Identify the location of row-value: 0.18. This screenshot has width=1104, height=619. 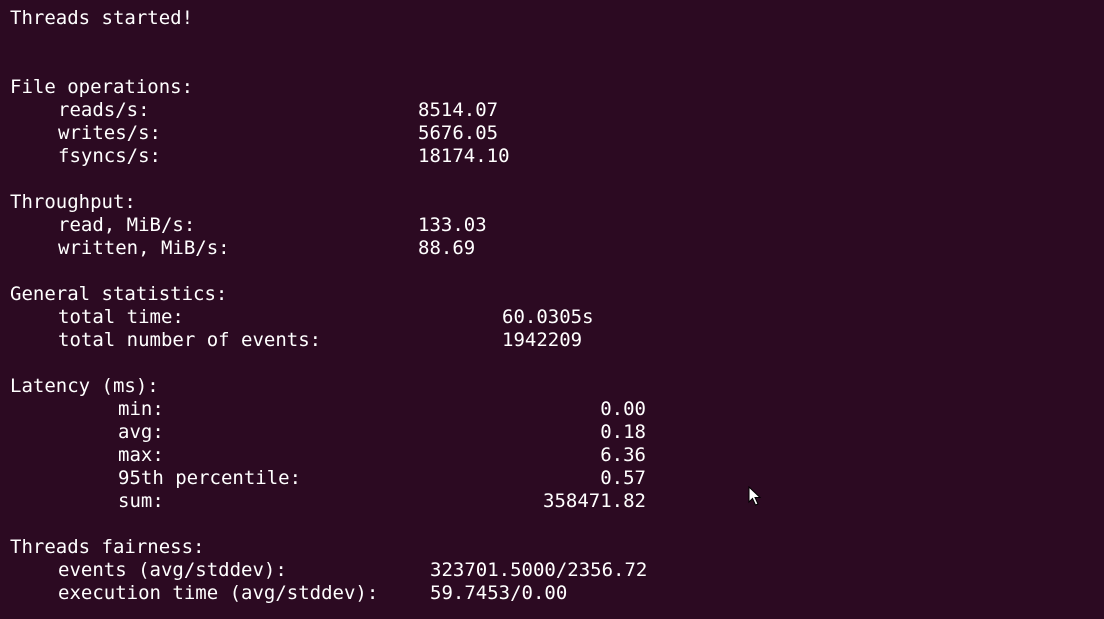
(623, 432).